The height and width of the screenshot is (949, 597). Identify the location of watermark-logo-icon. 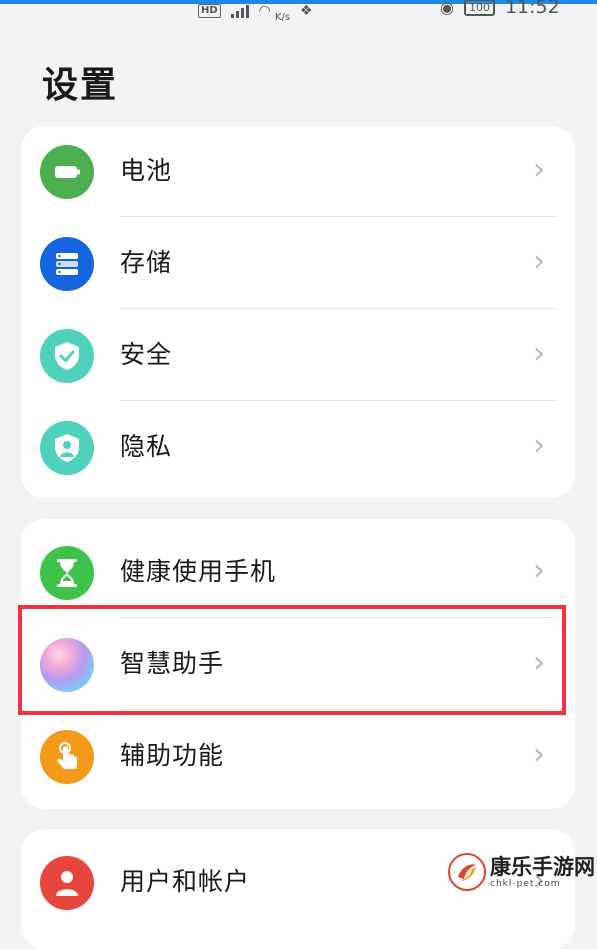
(467, 872).